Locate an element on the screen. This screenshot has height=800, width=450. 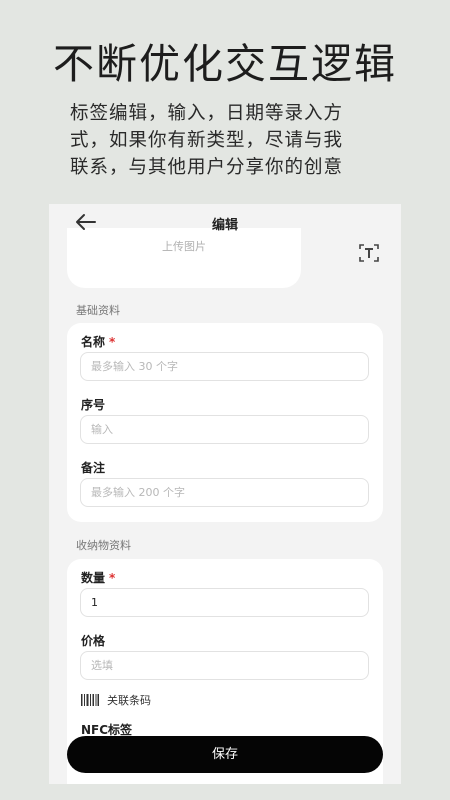
promo-description-line: 联系，与其他用户分享你的创意 is located at coordinates (207, 167).